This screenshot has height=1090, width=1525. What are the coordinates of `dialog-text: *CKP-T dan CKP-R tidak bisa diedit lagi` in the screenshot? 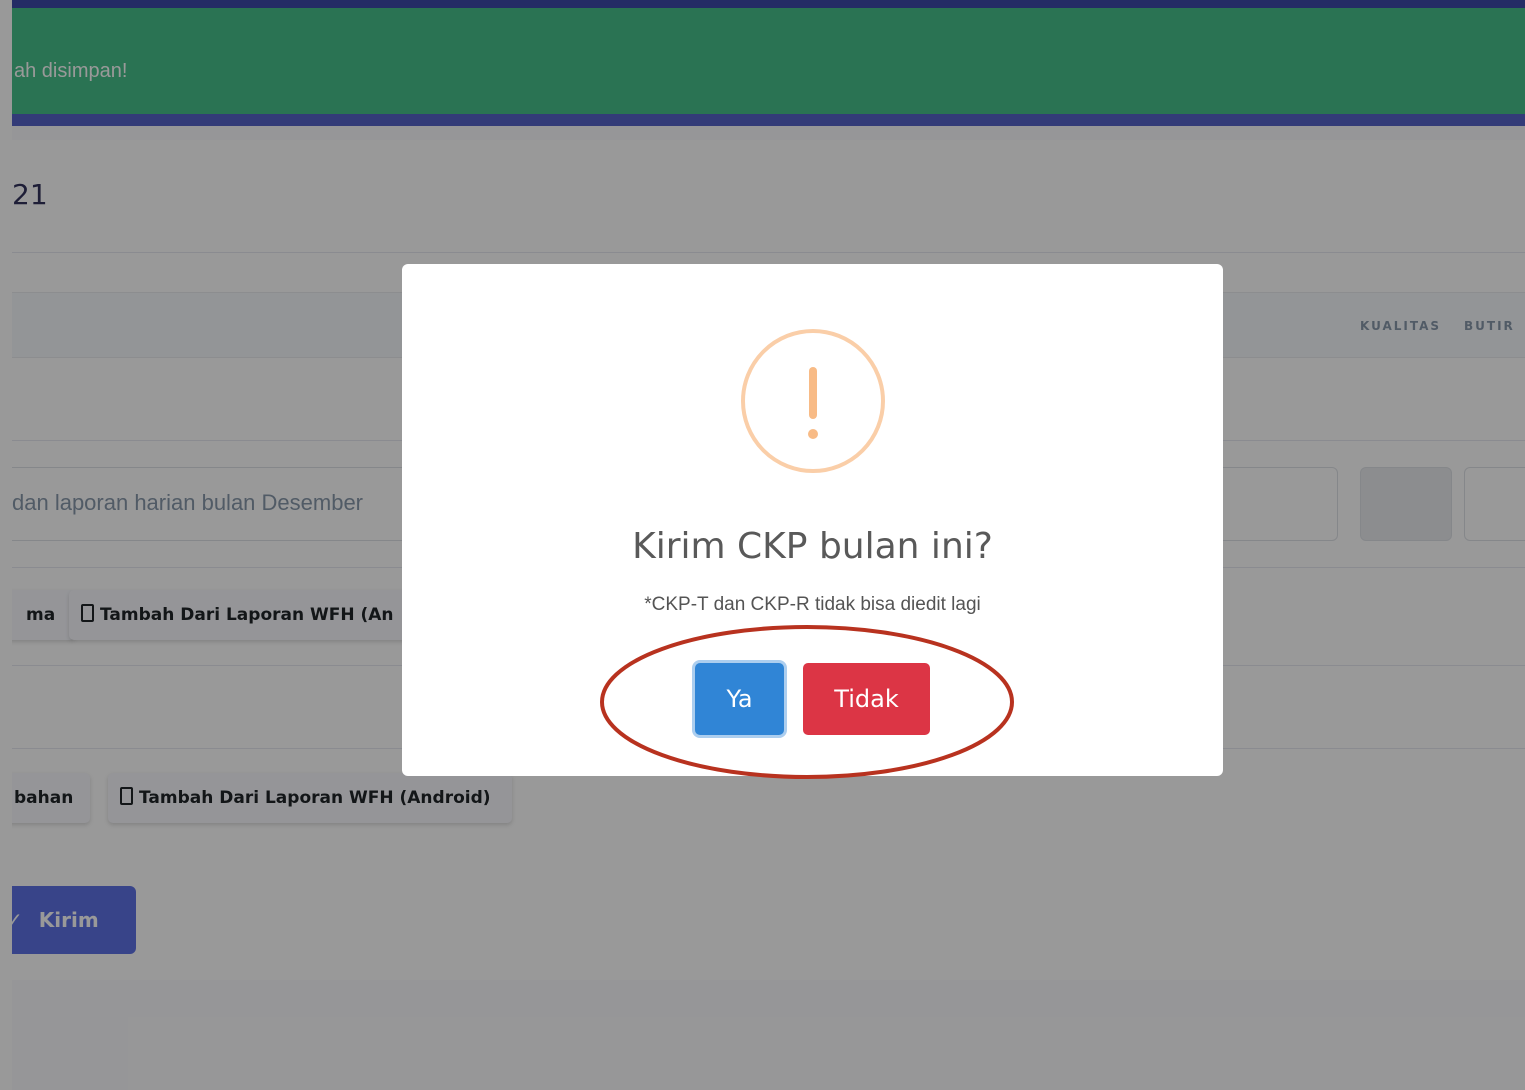 It's located at (812, 604).